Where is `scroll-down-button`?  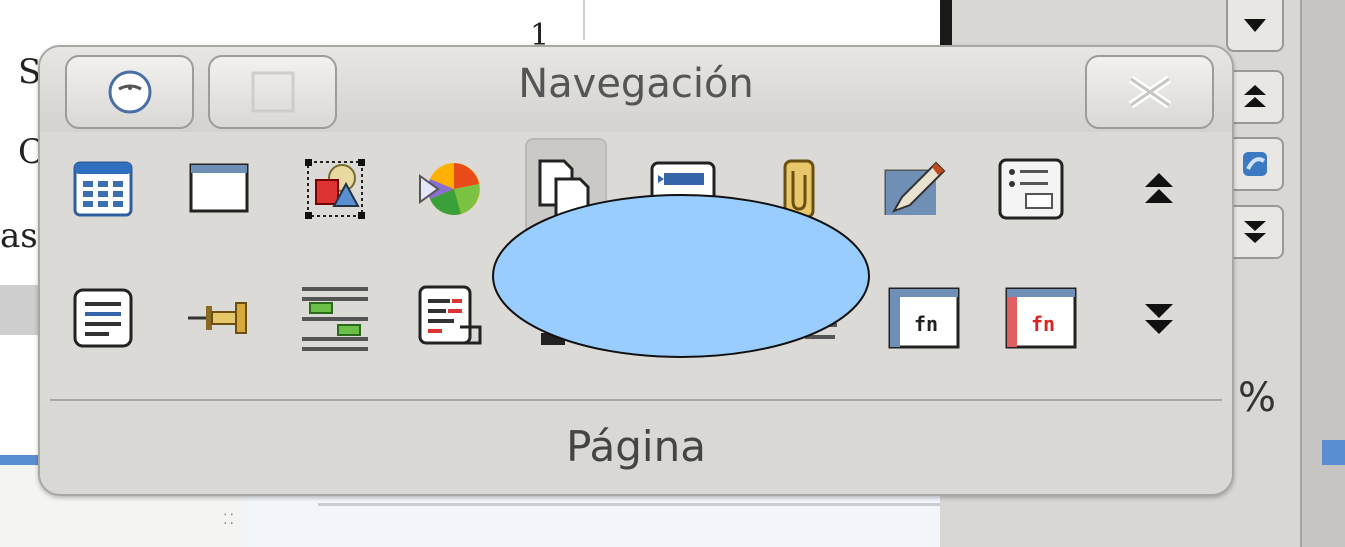
scroll-down-button is located at coordinates (1255, 26).